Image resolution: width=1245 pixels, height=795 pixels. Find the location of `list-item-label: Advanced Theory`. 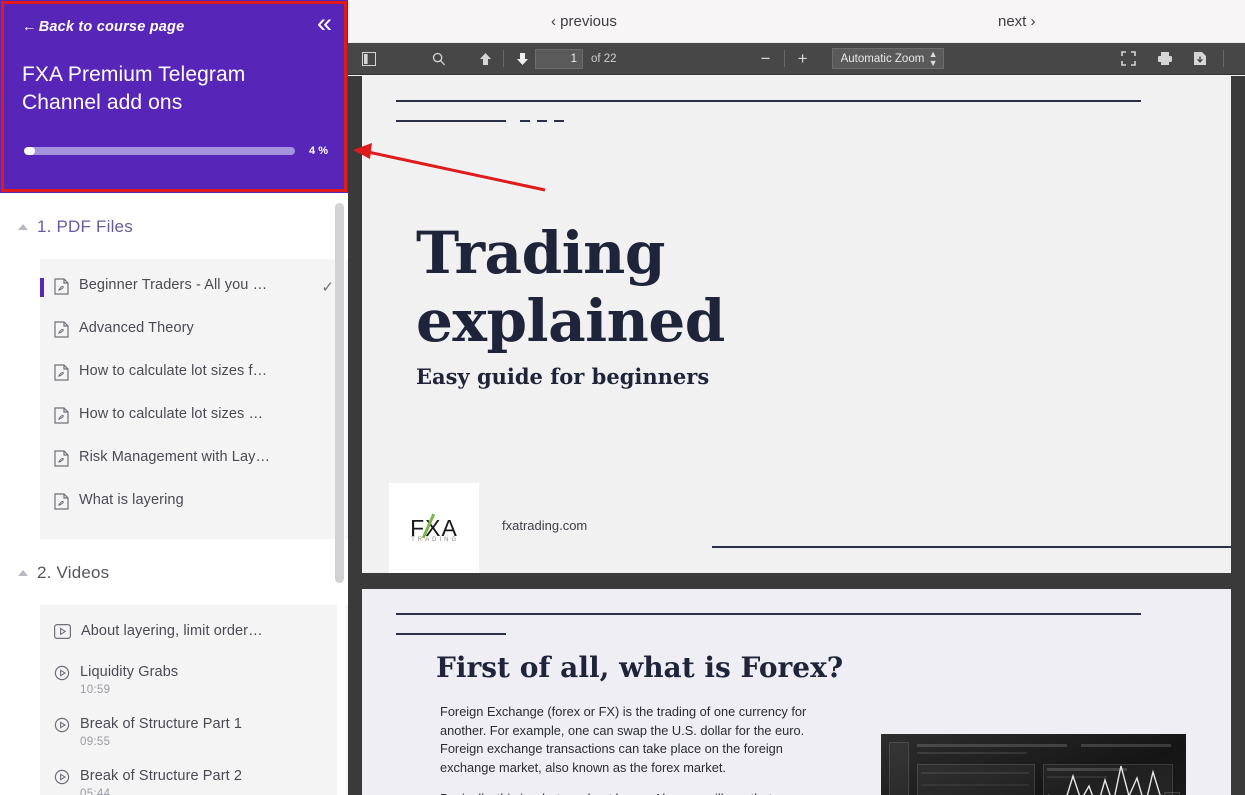

list-item-label: Advanced Theory is located at coordinates (136, 328).